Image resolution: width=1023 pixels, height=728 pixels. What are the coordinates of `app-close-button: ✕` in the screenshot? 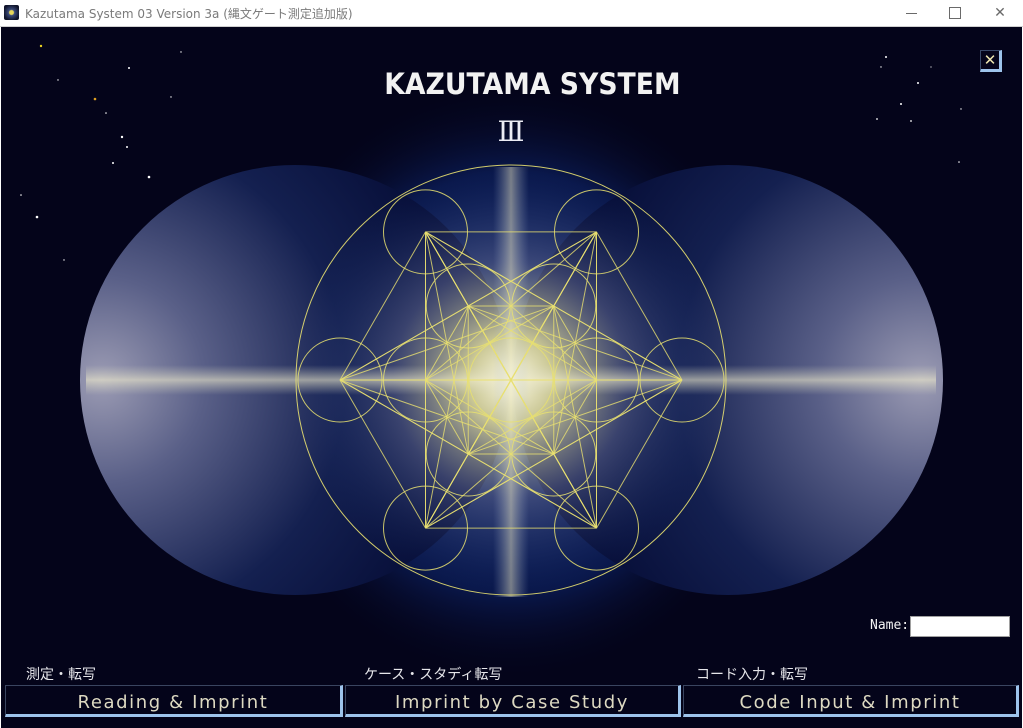 It's located at (991, 61).